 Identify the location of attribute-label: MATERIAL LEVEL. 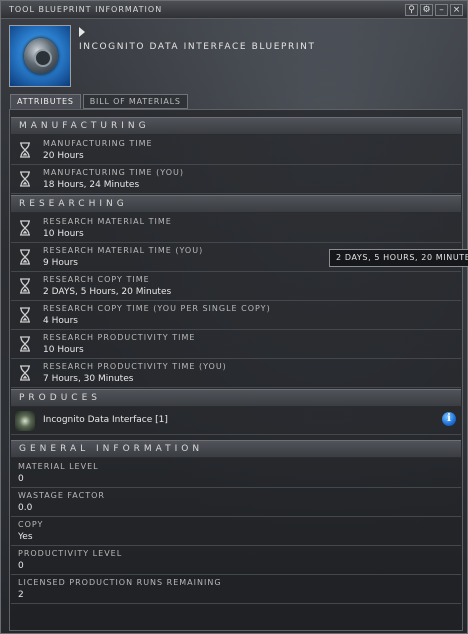
(58, 466).